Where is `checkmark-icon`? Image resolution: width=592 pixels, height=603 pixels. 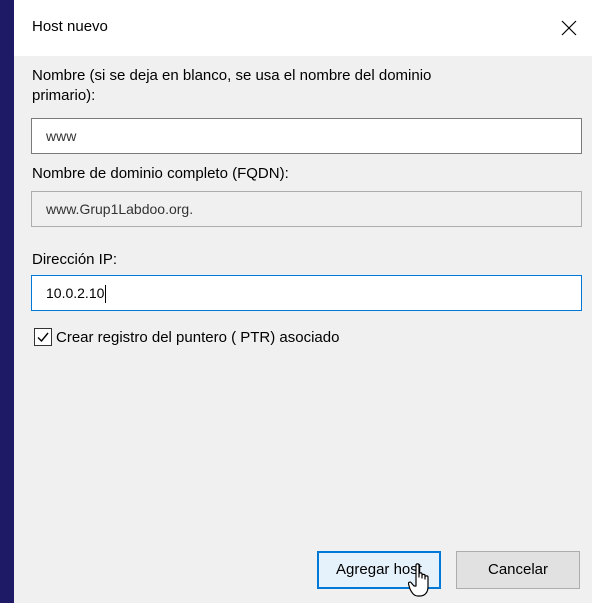 checkmark-icon is located at coordinates (43, 337).